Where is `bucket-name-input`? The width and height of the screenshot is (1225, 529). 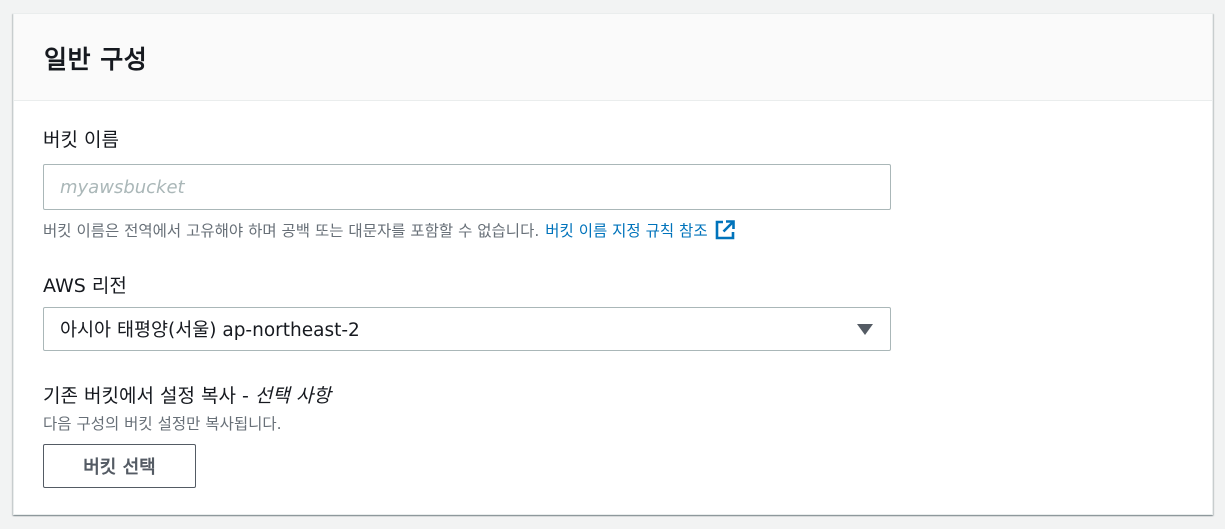
bucket-name-input is located at coordinates (467, 187).